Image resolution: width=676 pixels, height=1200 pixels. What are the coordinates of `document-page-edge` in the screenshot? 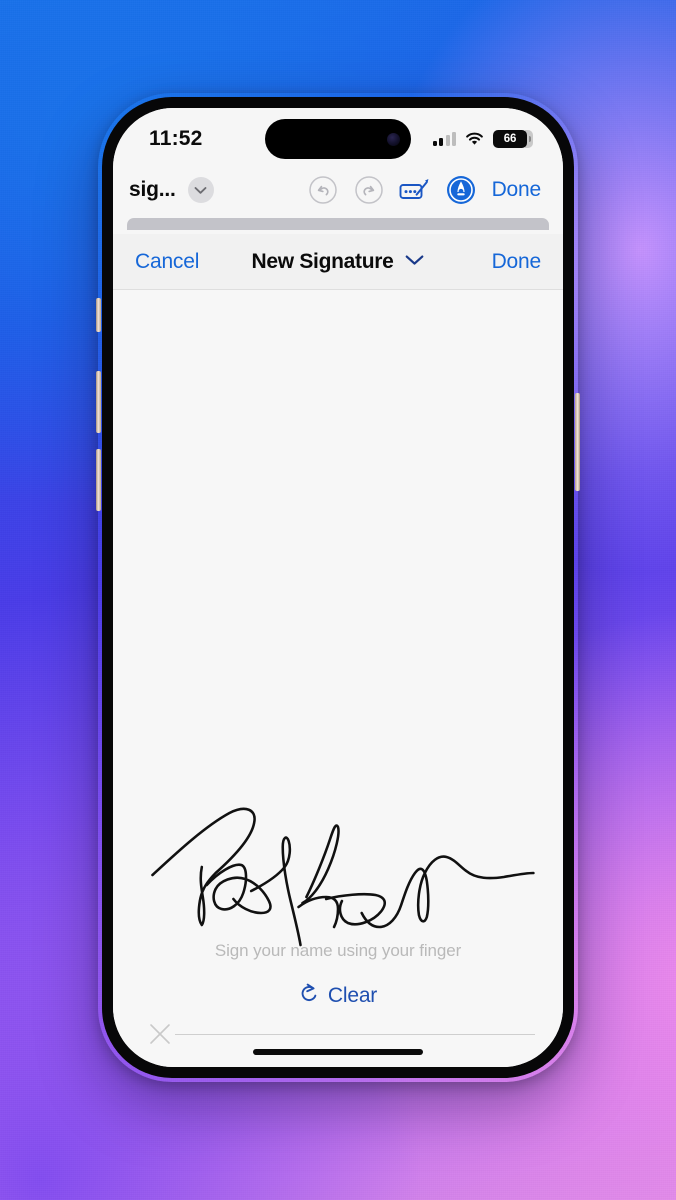 It's located at (338, 225).